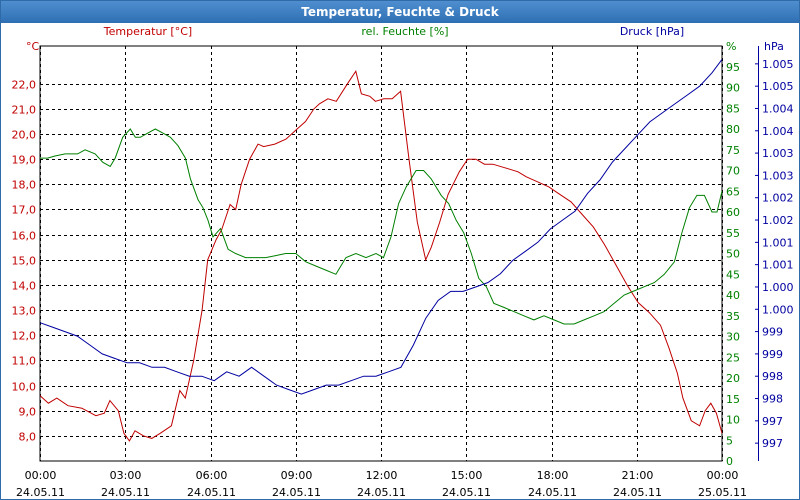 The height and width of the screenshot is (500, 800). What do you see at coordinates (638, 475) in the screenshot?
I see `x-tick-time: 21:00` at bounding box center [638, 475].